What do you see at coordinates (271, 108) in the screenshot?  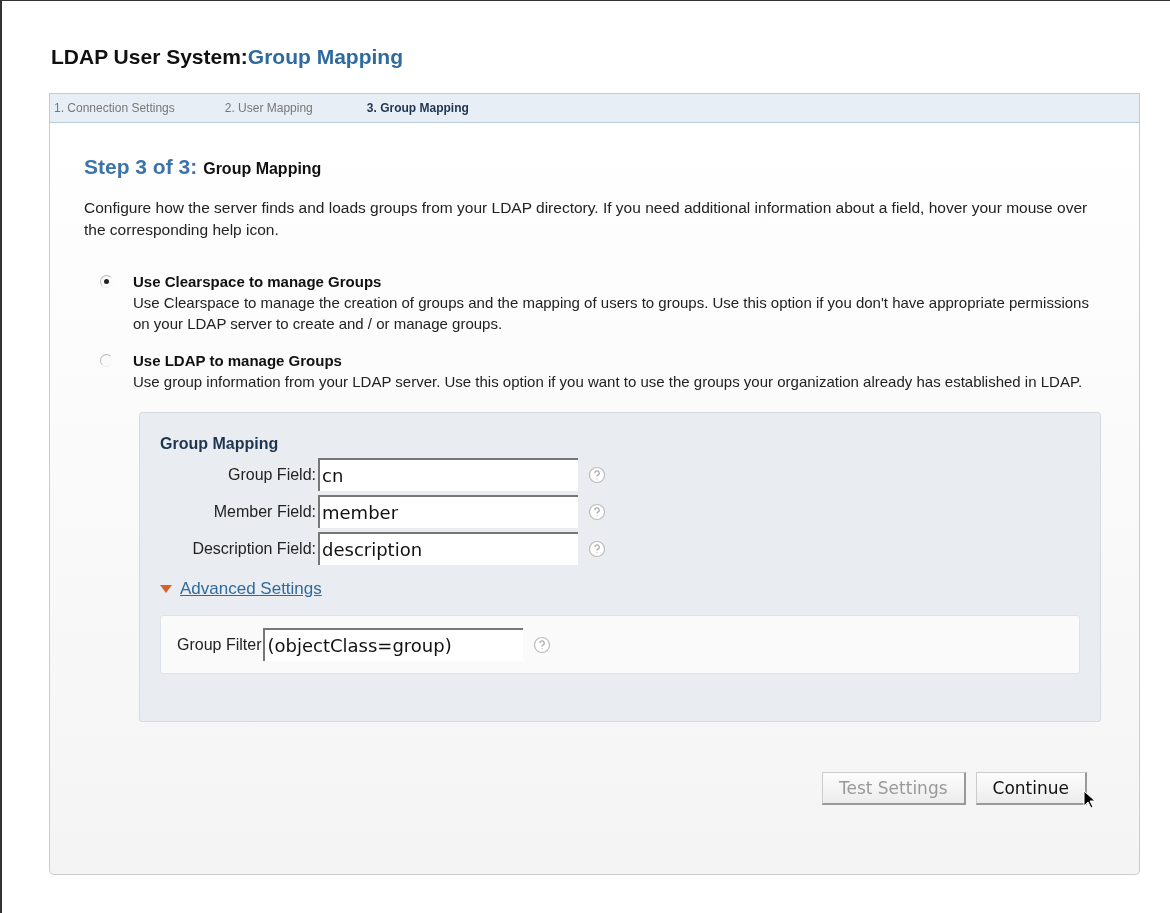 I see `step-tab: 2. User Mapping` at bounding box center [271, 108].